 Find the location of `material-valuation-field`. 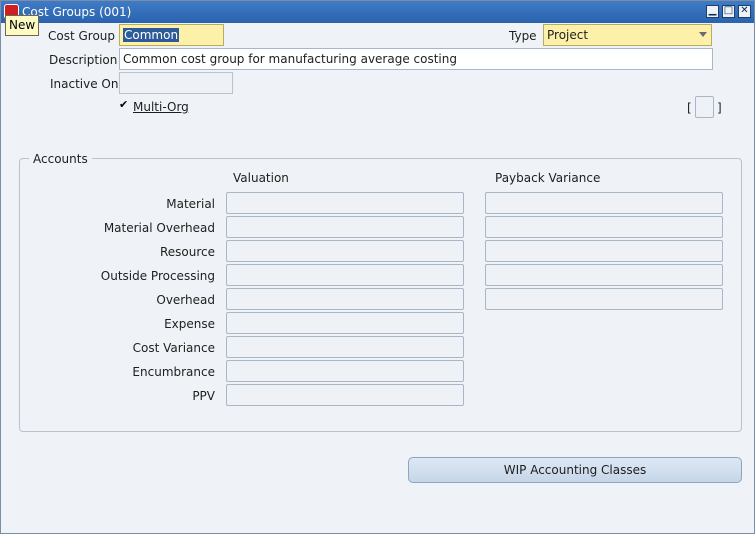

material-valuation-field is located at coordinates (345, 203).